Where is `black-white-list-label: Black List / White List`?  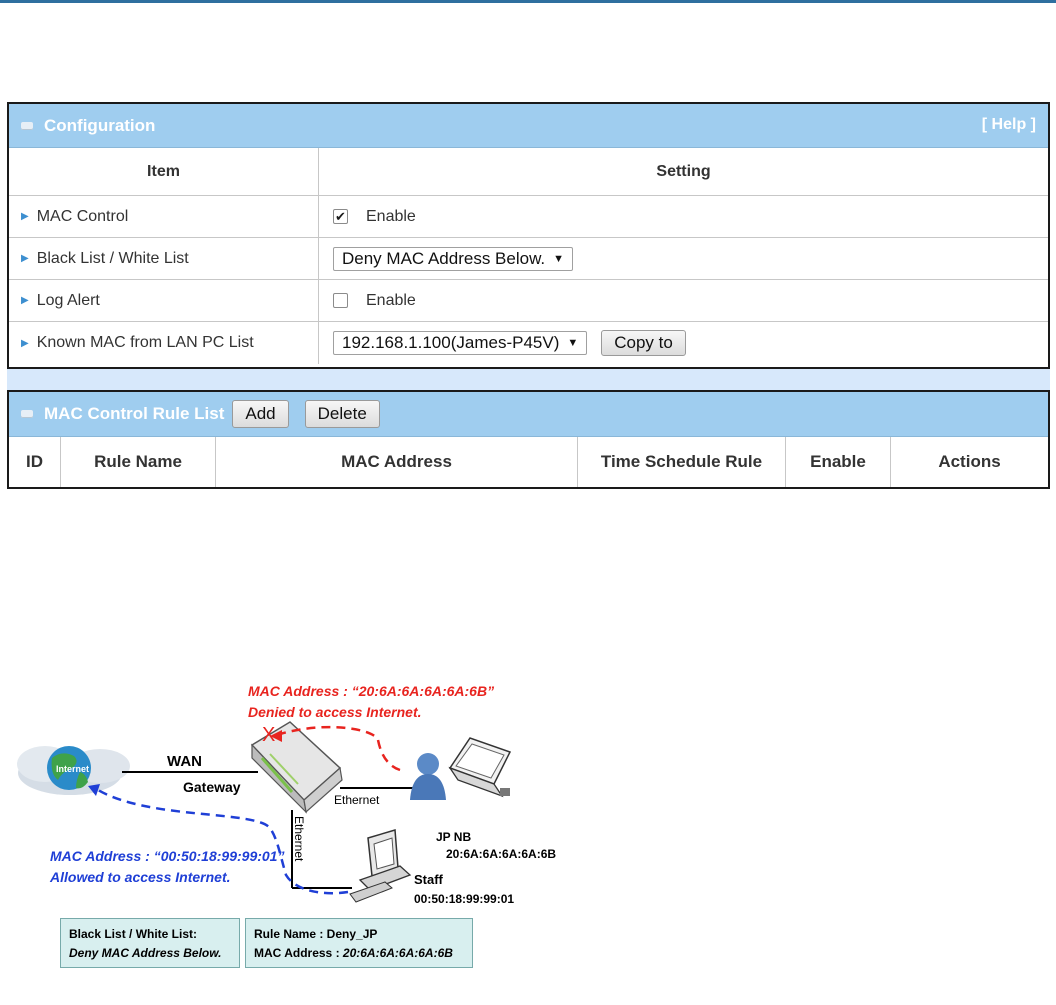 black-white-list-label: Black List / White List is located at coordinates (112, 258).